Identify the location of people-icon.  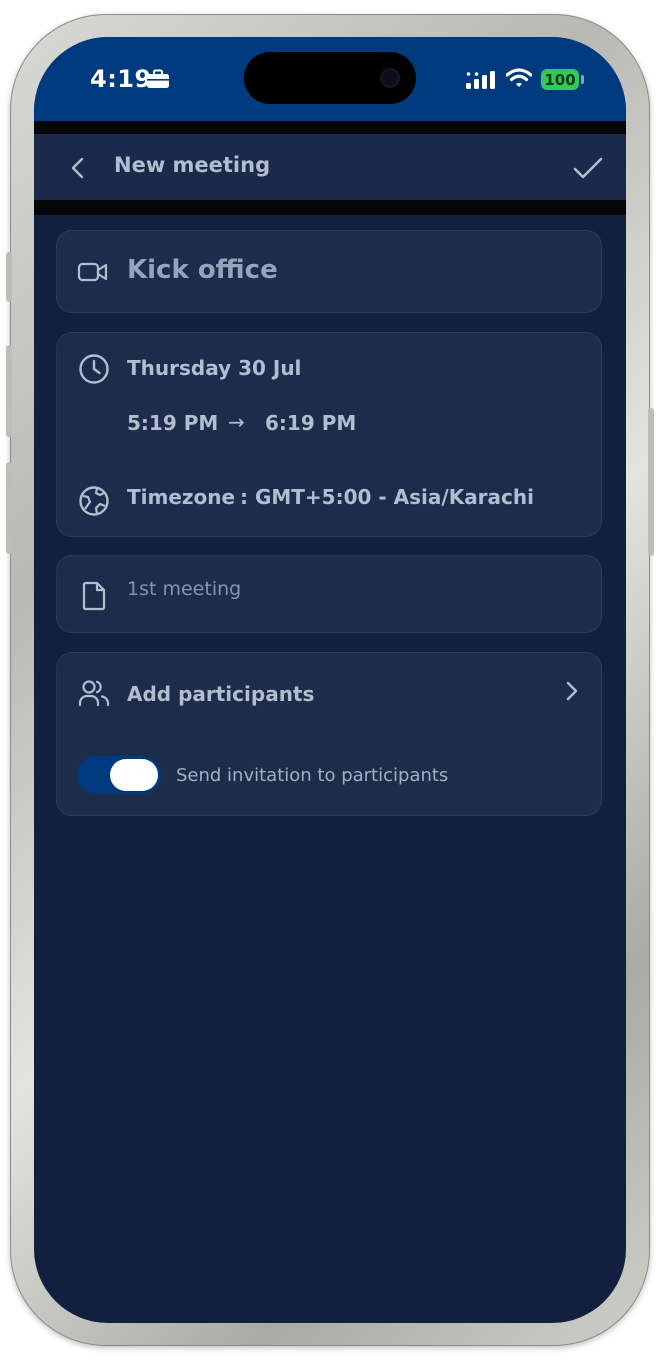
(94, 693).